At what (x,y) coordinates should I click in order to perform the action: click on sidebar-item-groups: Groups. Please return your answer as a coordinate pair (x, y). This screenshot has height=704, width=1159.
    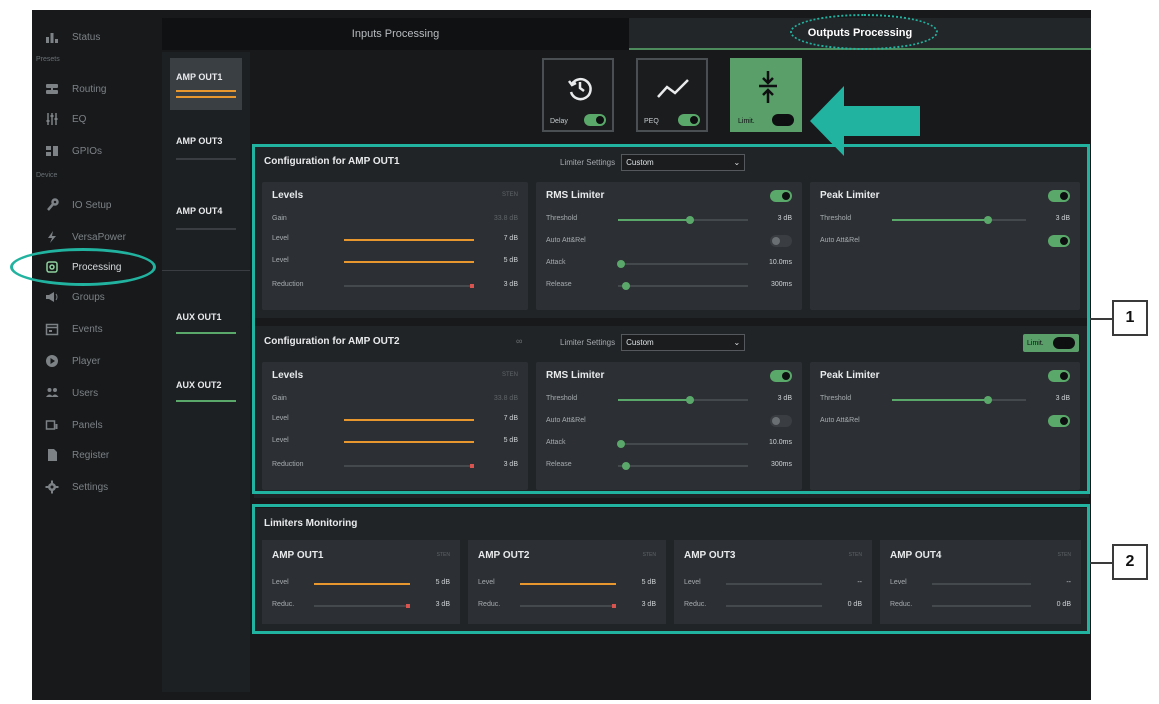
    Looking at the image, I should click on (97, 297).